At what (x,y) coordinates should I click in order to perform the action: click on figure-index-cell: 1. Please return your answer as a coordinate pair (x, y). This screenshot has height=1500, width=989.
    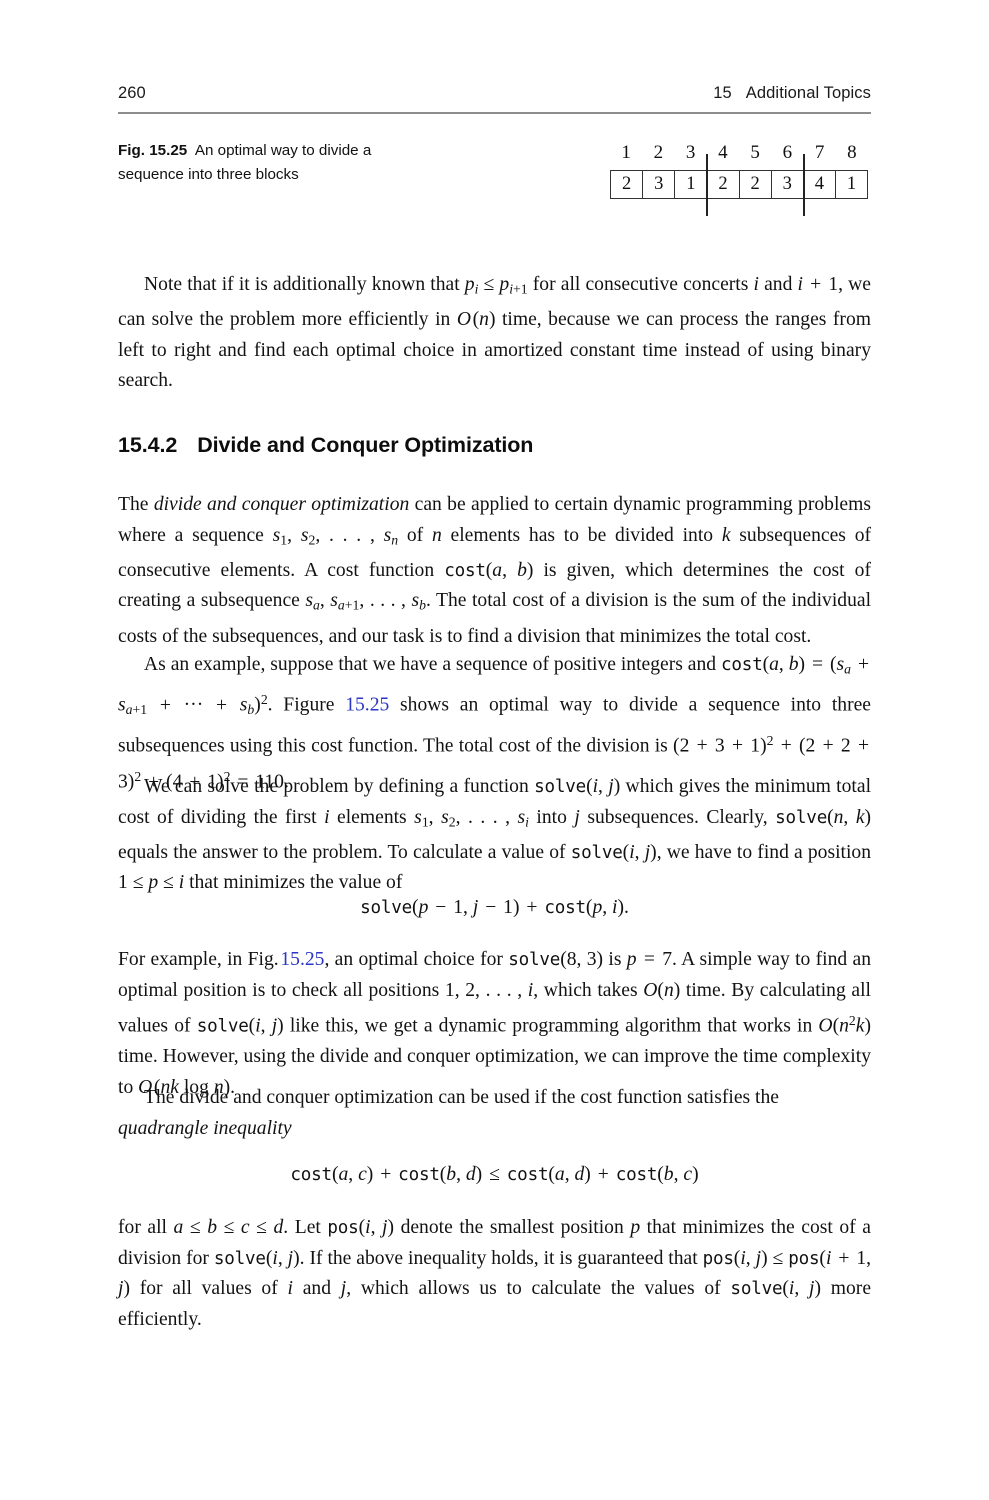
    Looking at the image, I should click on (626, 152).